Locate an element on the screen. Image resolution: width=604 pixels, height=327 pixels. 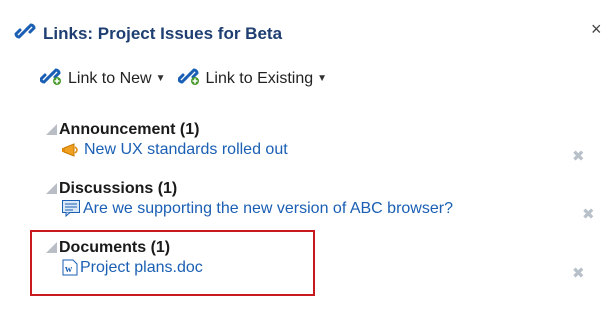
megaphone-icon is located at coordinates (72, 150).